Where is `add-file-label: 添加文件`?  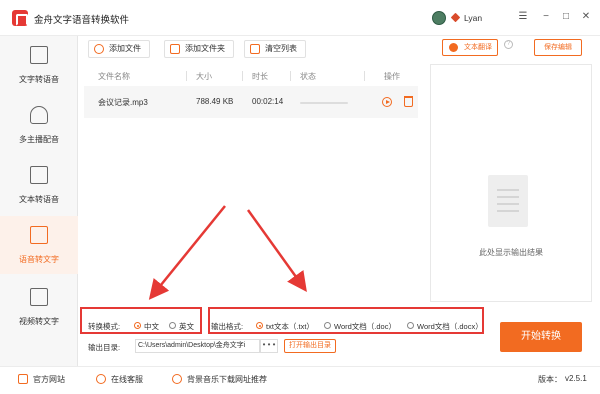
add-file-label: 添加文件 is located at coordinates (125, 48).